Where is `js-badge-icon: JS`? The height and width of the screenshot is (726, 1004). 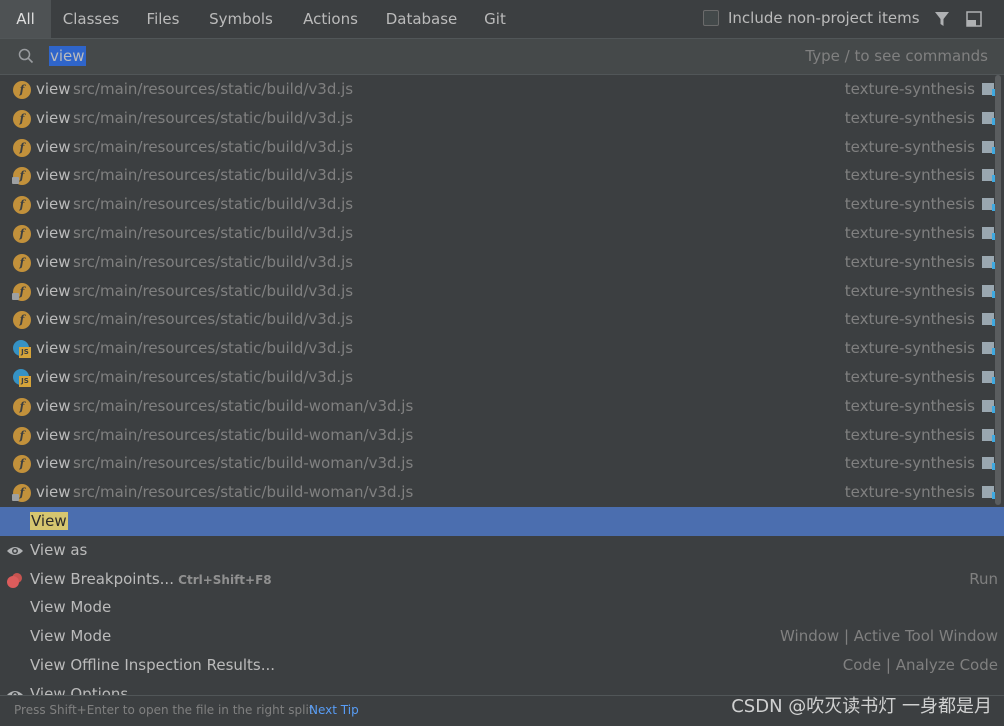
js-badge-icon: JS is located at coordinates (25, 381).